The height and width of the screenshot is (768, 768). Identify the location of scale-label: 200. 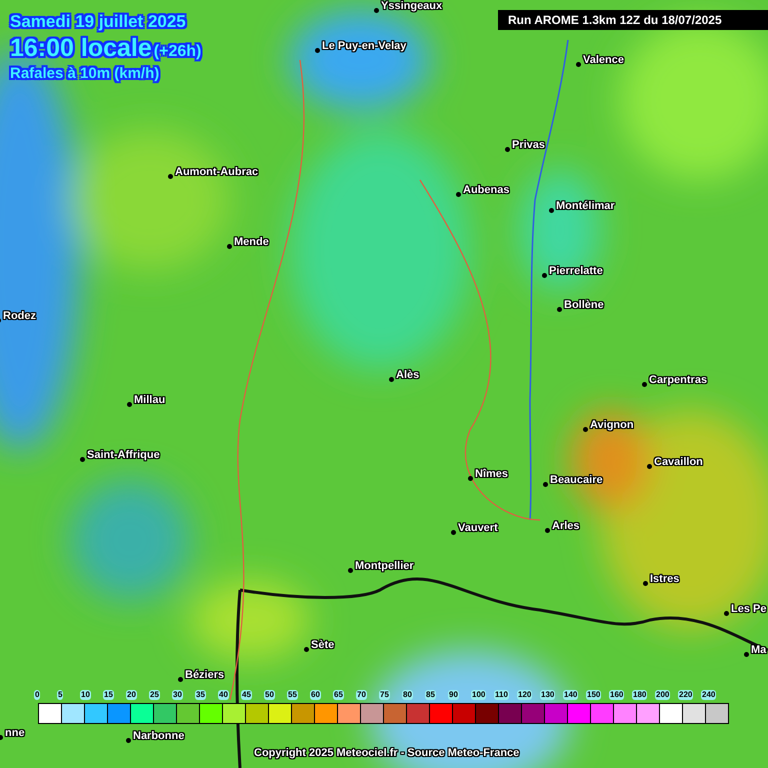
(662, 695).